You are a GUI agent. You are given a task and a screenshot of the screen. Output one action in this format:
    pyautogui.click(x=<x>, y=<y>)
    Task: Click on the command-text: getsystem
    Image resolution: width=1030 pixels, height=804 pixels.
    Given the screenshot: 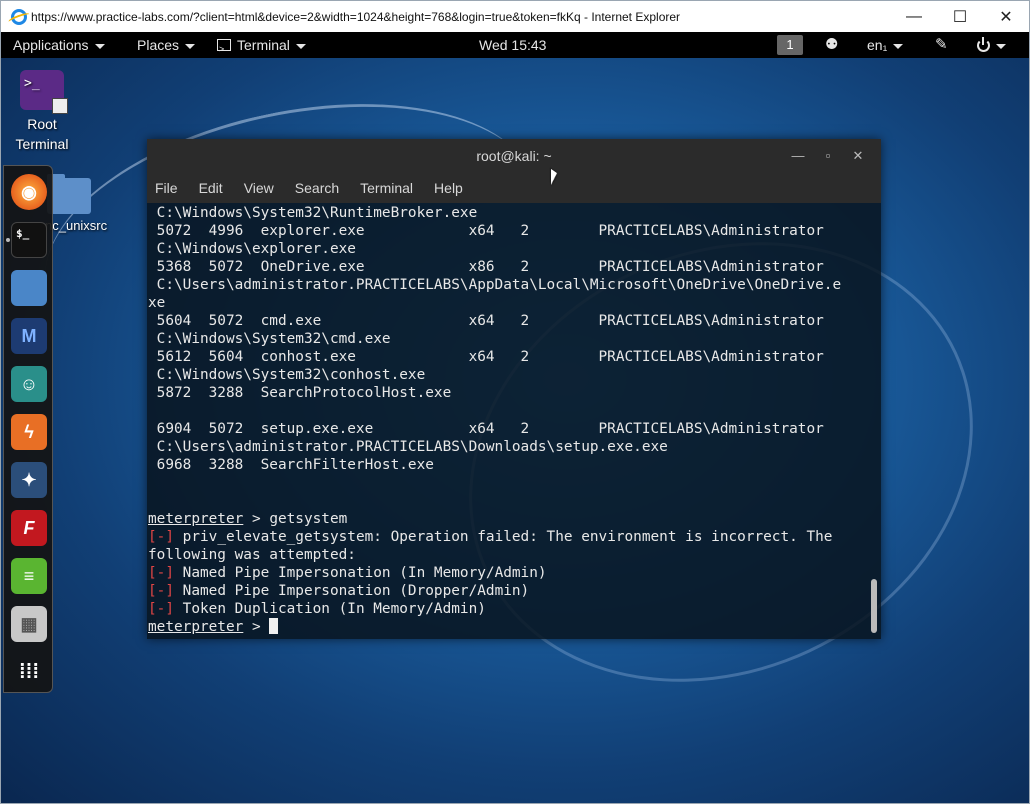 What is the action you would take?
    pyautogui.click(x=308, y=519)
    